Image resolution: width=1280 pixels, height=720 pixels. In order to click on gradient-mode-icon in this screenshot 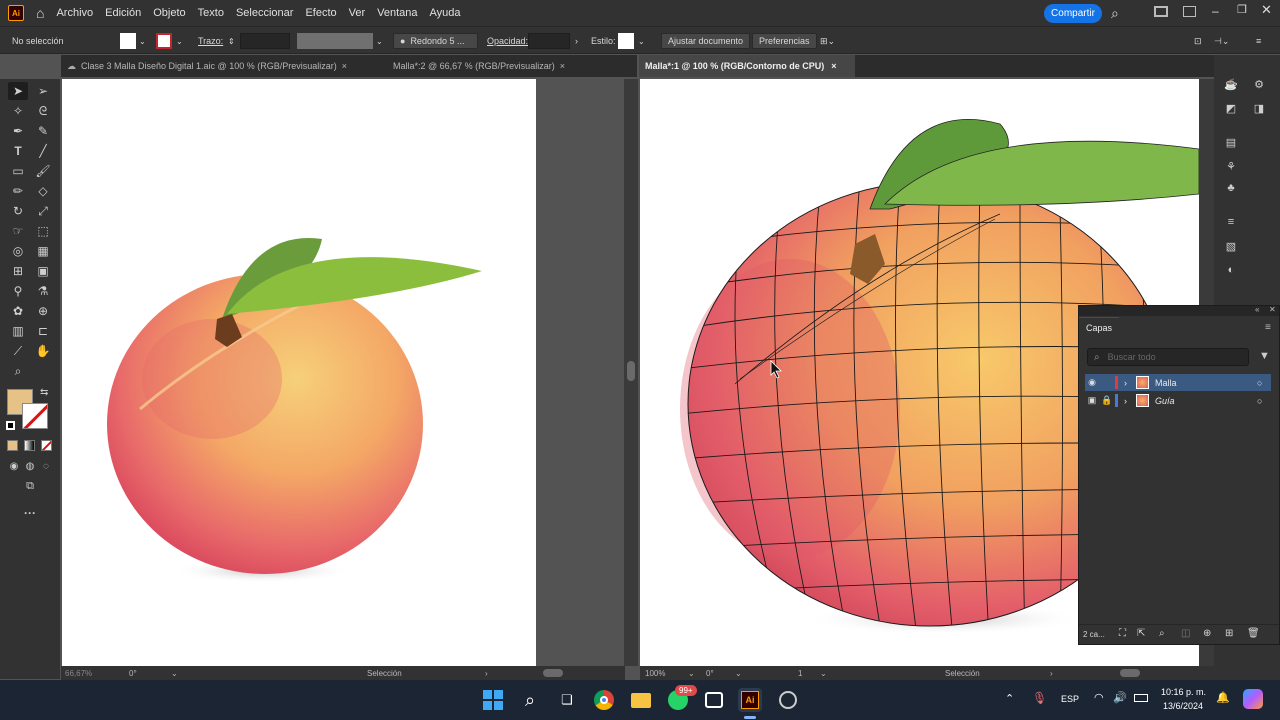, I will do `click(29, 445)`.